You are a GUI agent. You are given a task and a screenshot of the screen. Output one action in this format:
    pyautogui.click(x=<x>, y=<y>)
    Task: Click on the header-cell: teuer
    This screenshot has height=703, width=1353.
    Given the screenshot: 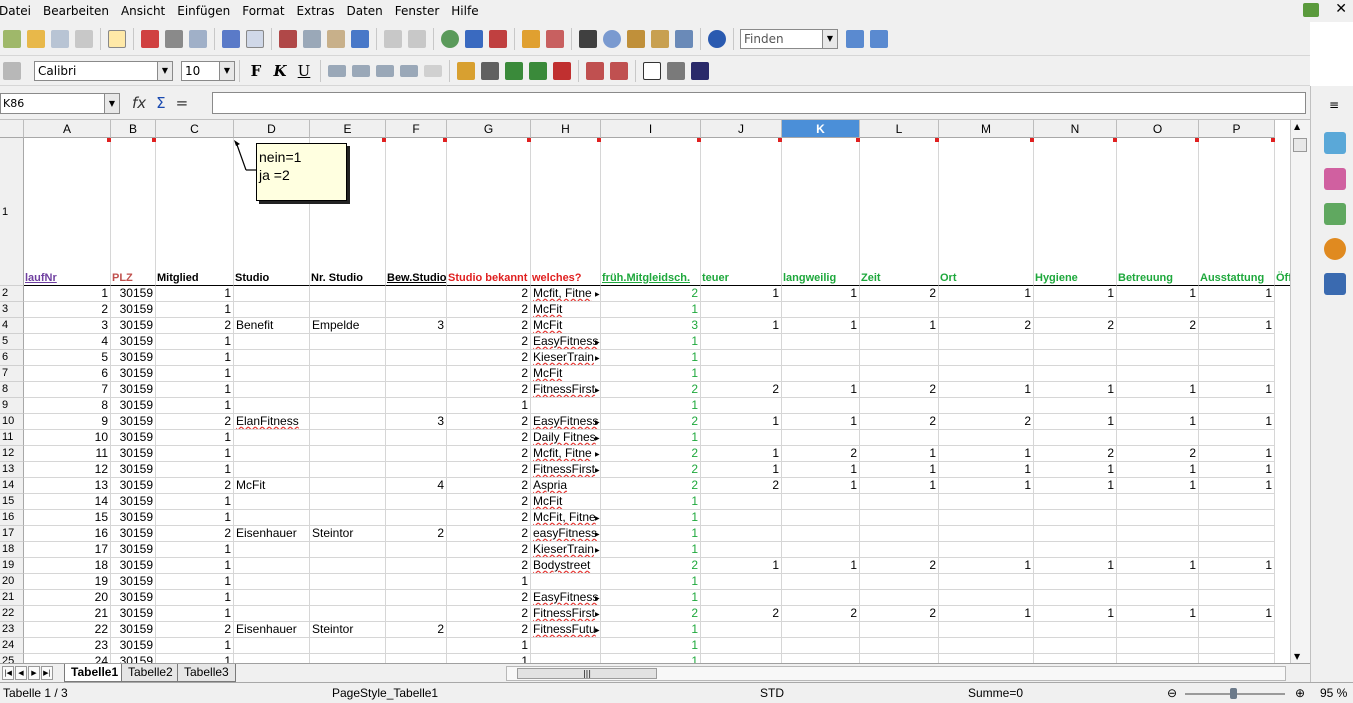 What is the action you would take?
    pyautogui.click(x=741, y=212)
    